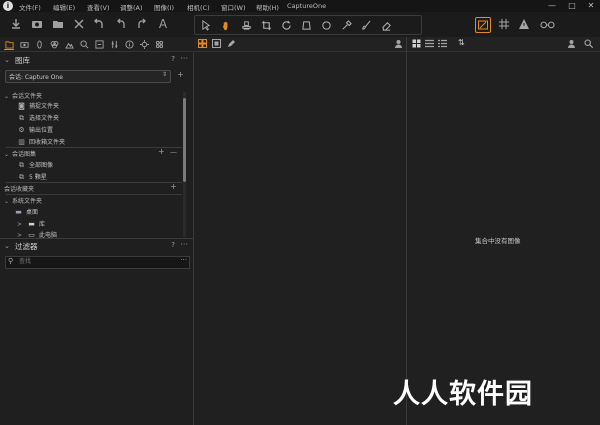 The height and width of the screenshot is (425, 600). I want to click on add-session-icon: +, so click(180, 74).